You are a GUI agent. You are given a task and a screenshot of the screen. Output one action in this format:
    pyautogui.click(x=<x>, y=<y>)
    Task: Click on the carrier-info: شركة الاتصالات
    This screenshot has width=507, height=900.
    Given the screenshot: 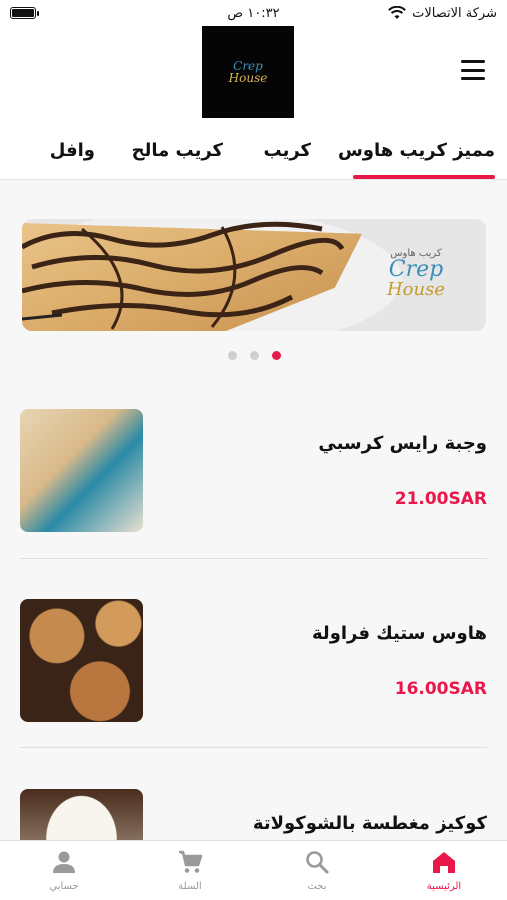 What is the action you would take?
    pyautogui.click(x=442, y=13)
    